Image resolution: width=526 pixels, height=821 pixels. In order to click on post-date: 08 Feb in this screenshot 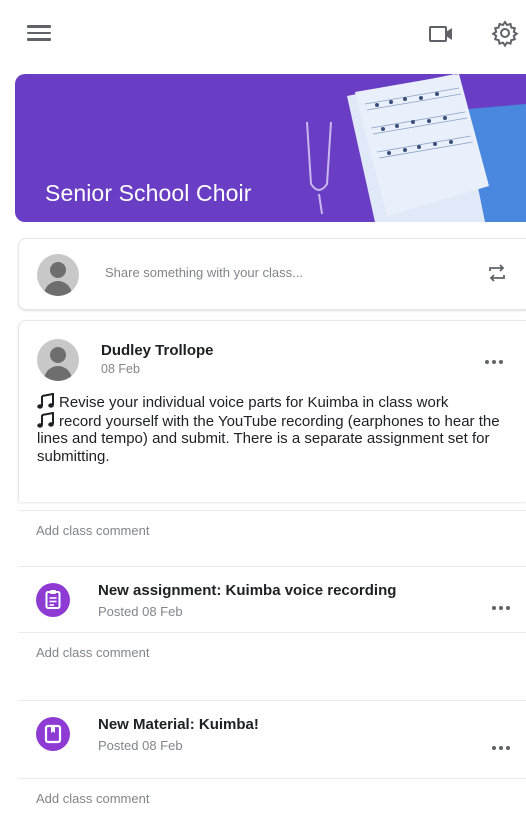, I will do `click(120, 369)`.